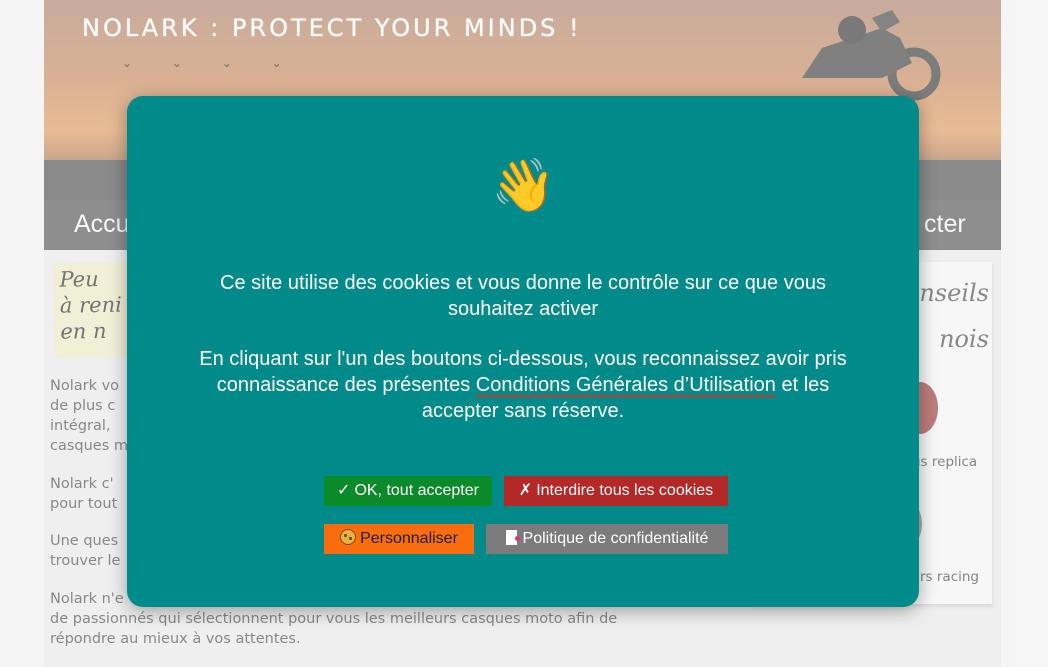 This screenshot has height=667, width=1048. I want to click on document-icon, so click(512, 537).